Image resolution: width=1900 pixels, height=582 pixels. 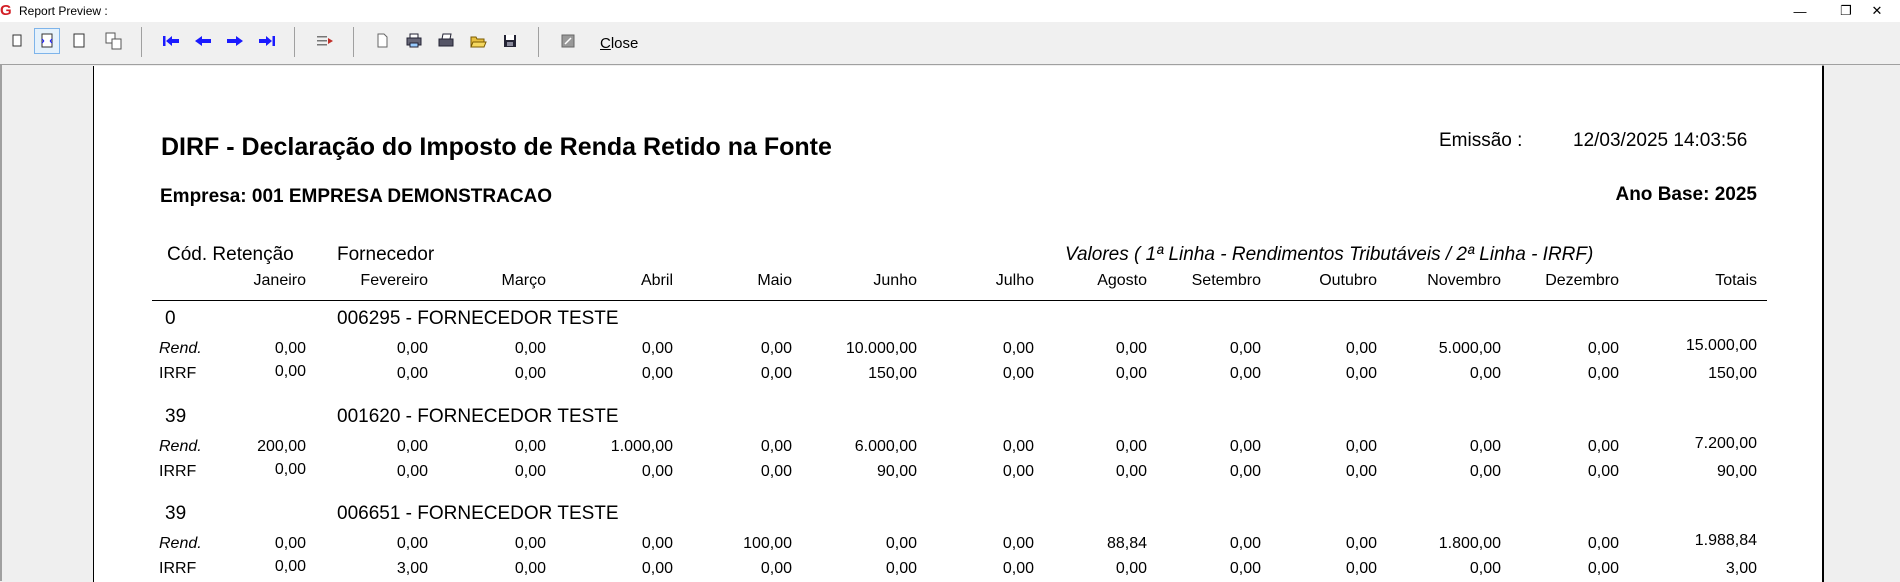 What do you see at coordinates (885, 446) in the screenshot?
I see `rend-value-cell: 6.000,00` at bounding box center [885, 446].